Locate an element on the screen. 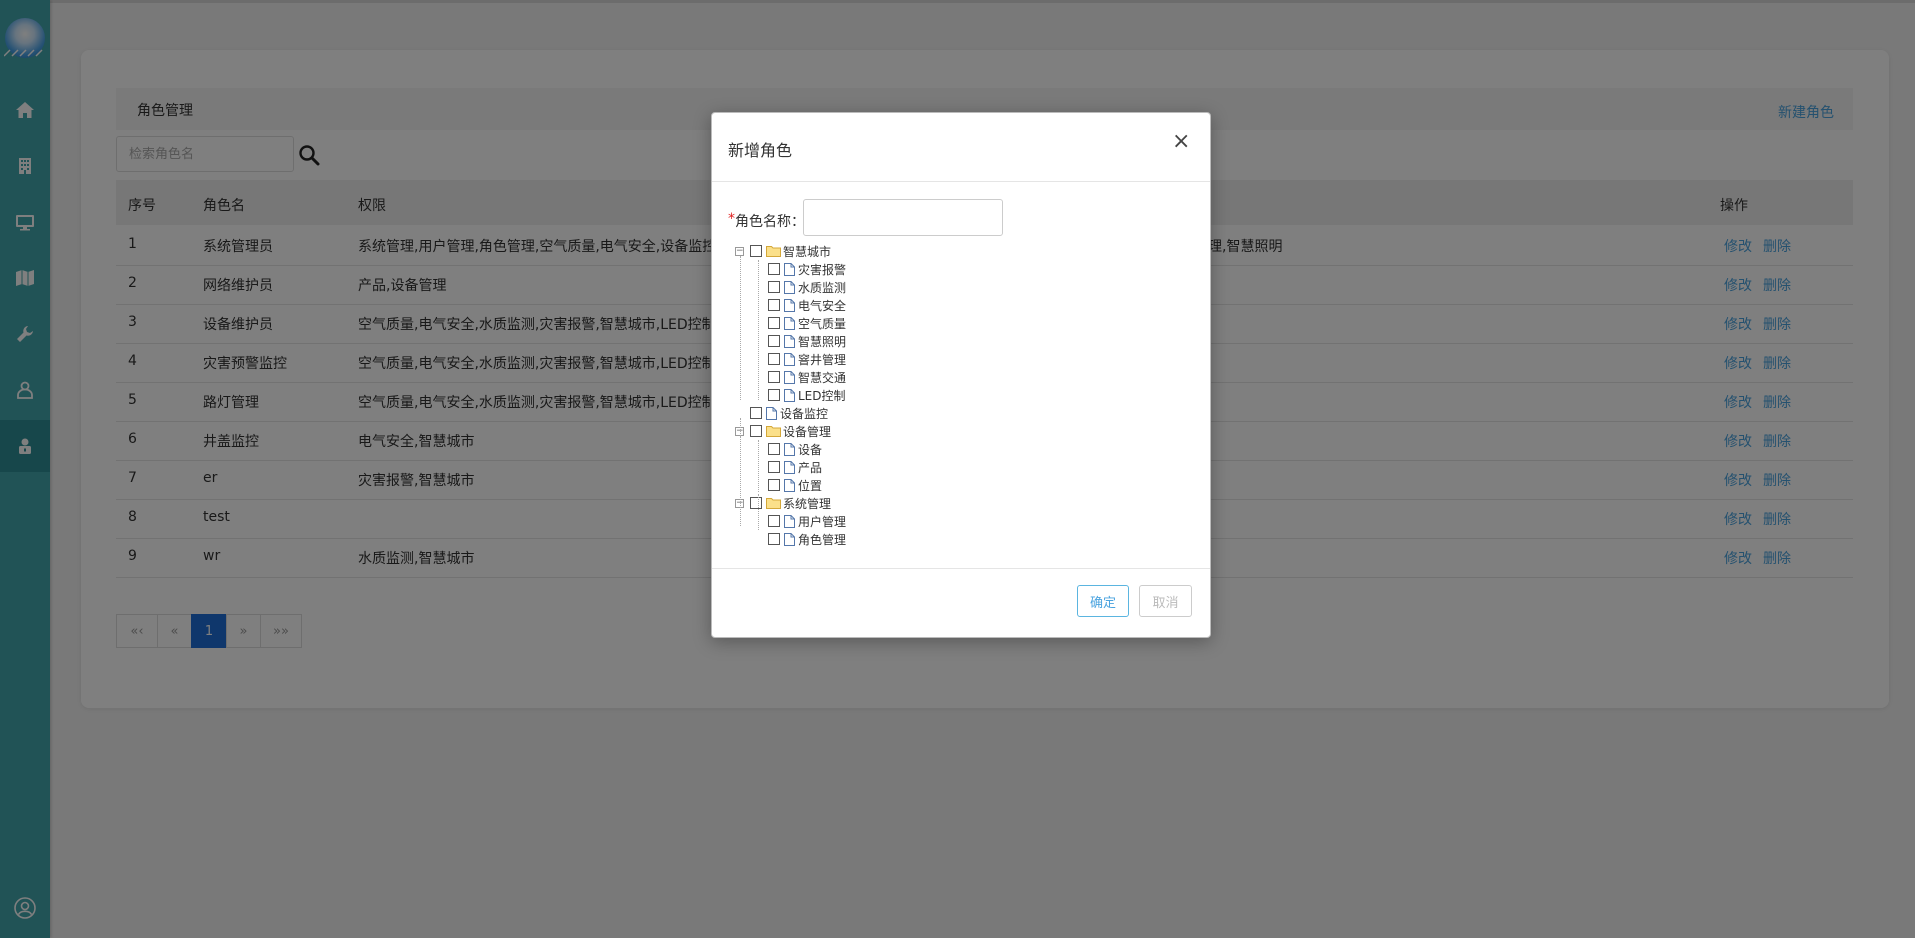 Image resolution: width=1915 pixels, height=938 pixels. tree-node: 位置 is located at coordinates (795, 485).